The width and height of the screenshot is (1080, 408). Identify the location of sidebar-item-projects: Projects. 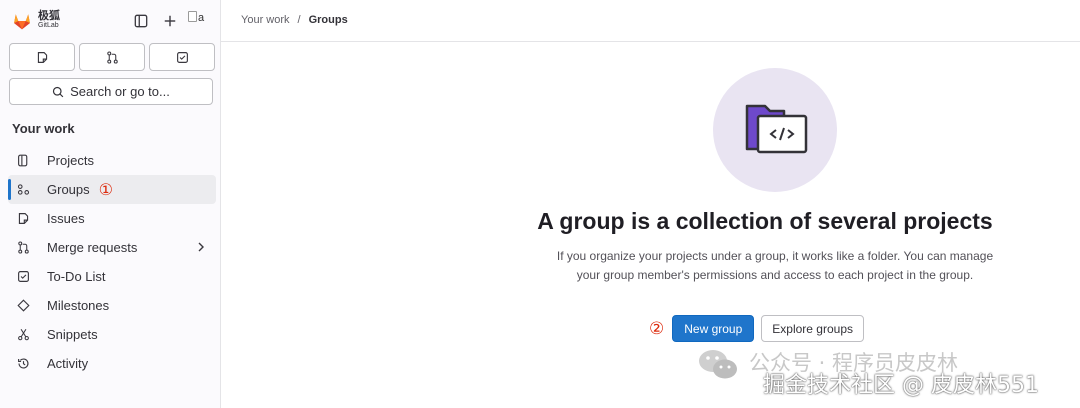
(112, 160).